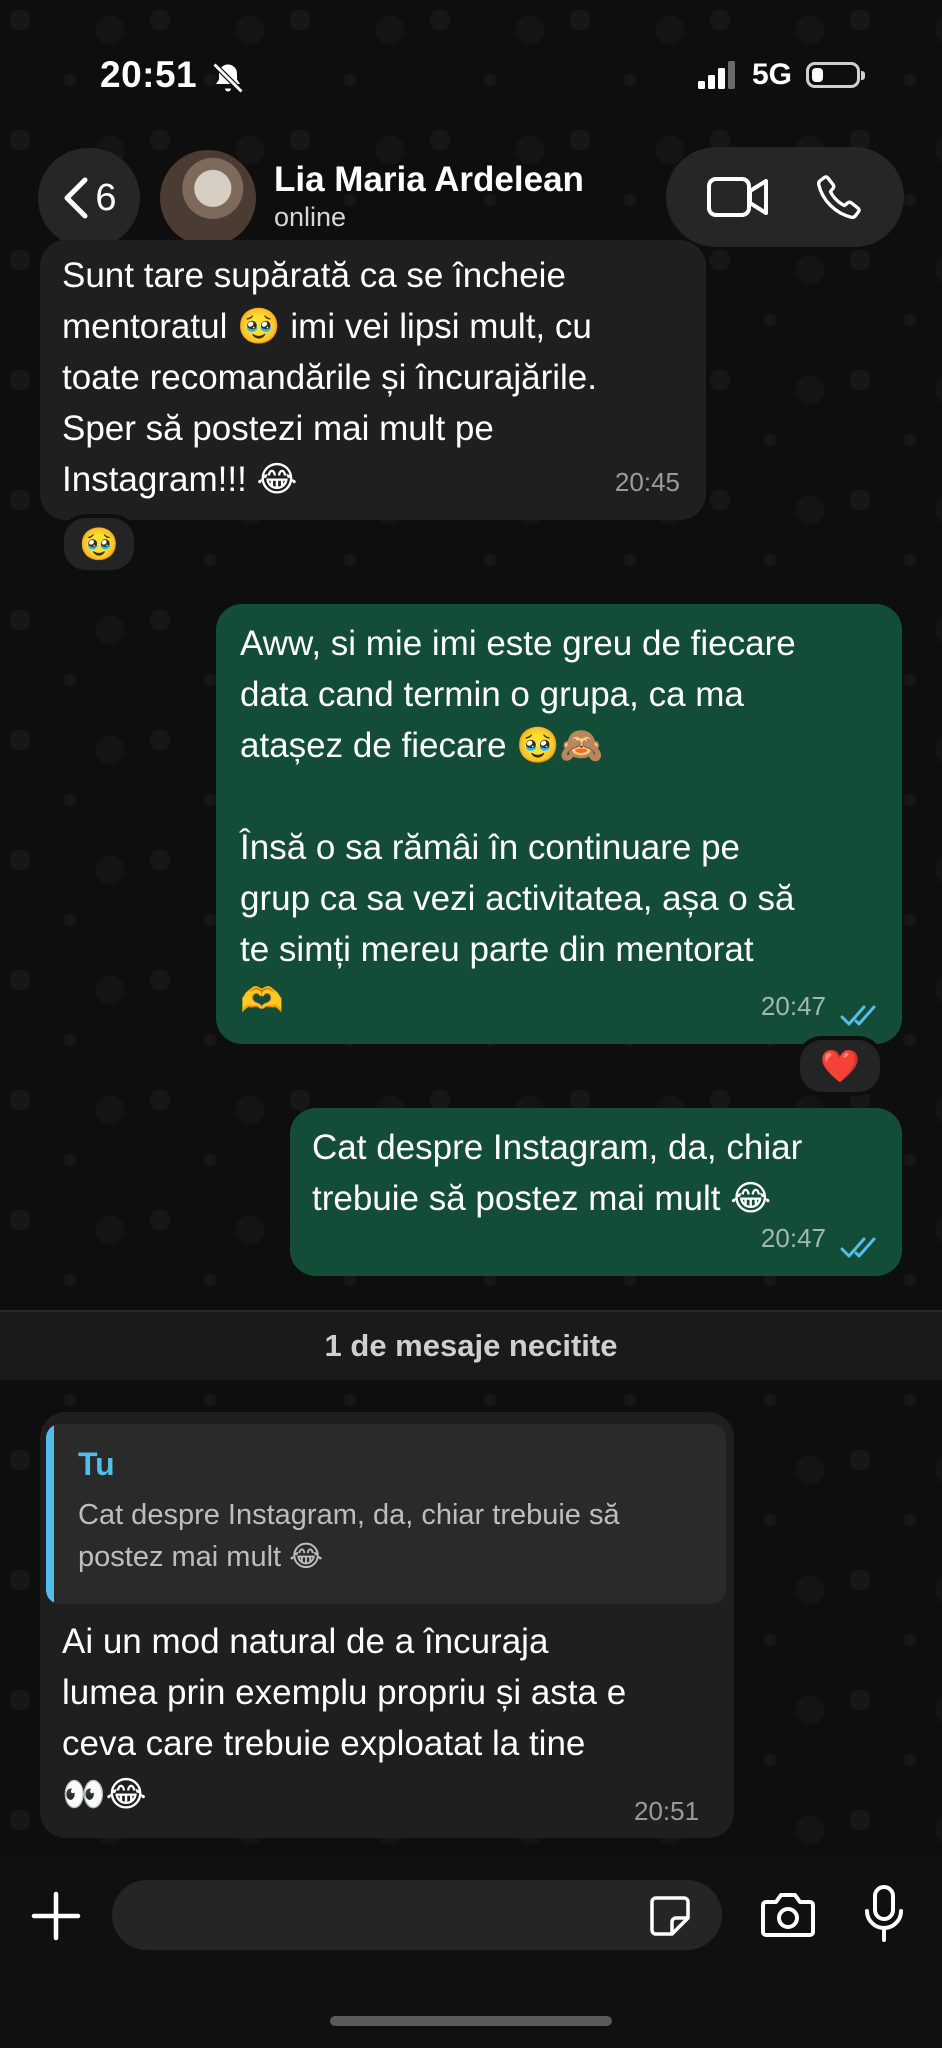 The width and height of the screenshot is (942, 2048). Describe the element at coordinates (738, 197) in the screenshot. I see `video-call-icon` at that location.